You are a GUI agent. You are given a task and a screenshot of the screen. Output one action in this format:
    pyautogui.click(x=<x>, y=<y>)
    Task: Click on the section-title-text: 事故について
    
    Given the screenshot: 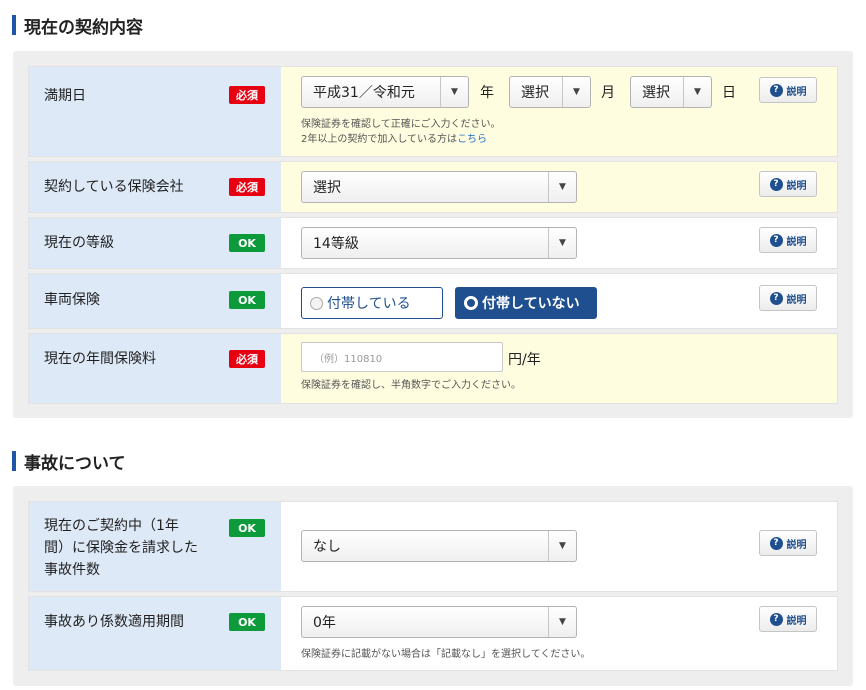 What is the action you would take?
    pyautogui.click(x=75, y=463)
    